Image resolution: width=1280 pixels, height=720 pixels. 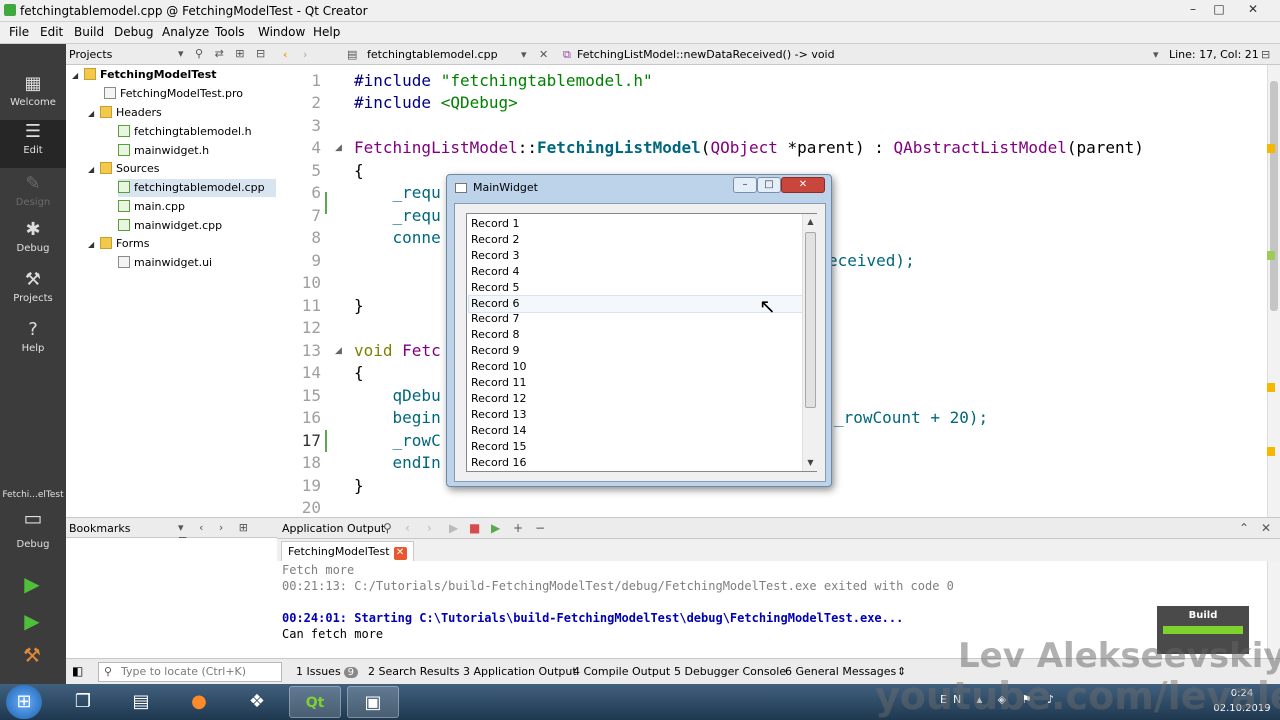 I want to click on projects-pane-title: Projects, so click(x=90, y=54).